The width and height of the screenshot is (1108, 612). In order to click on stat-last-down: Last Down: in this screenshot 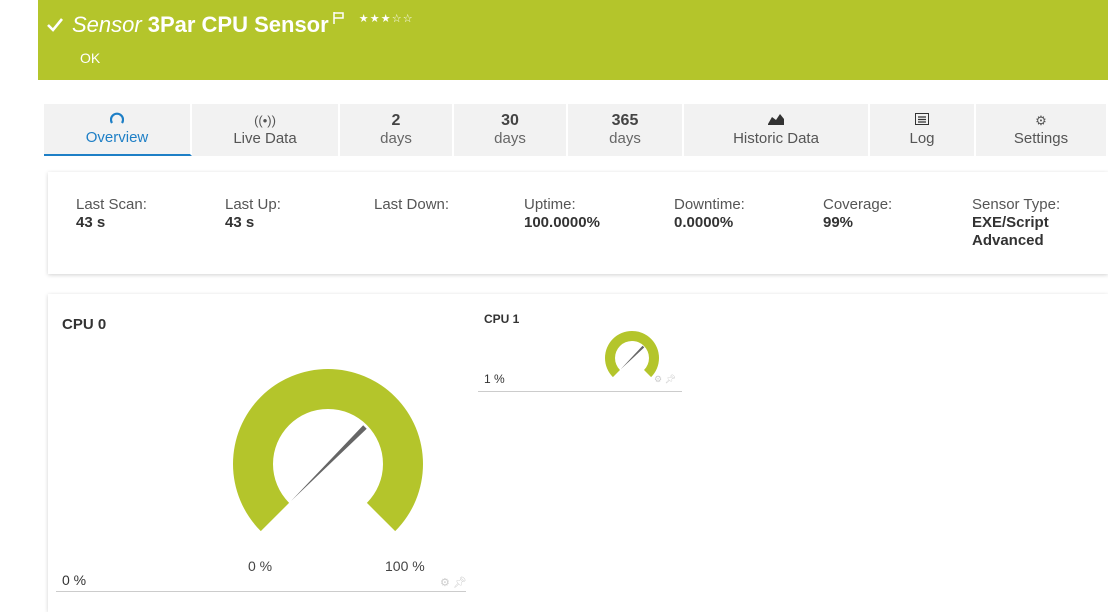, I will do `click(411, 205)`.